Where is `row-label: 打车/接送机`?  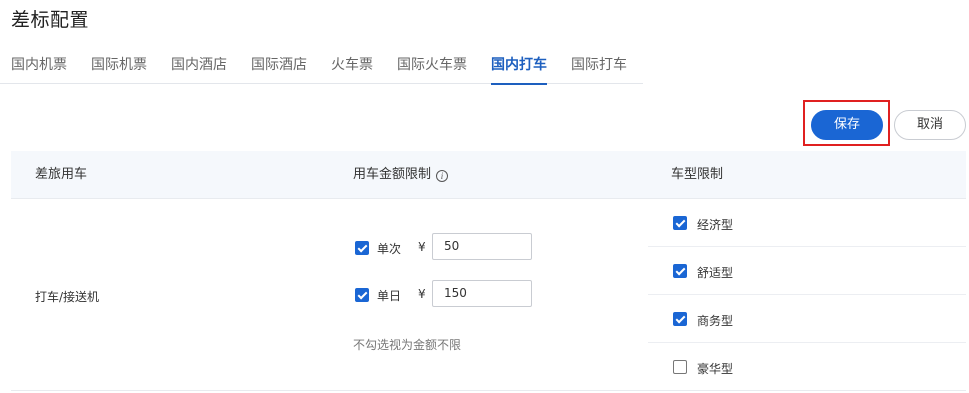 row-label: 打车/接送机 is located at coordinates (67, 297).